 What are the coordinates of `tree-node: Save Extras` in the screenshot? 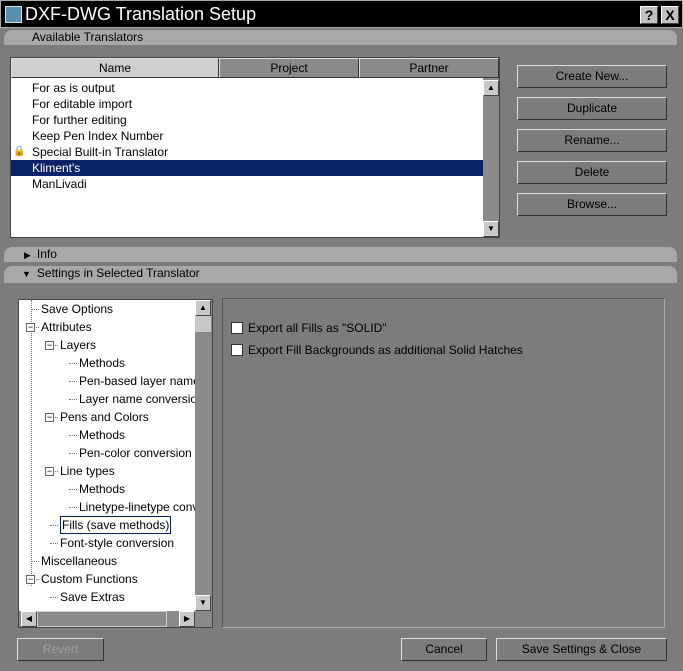 It's located at (92, 597).